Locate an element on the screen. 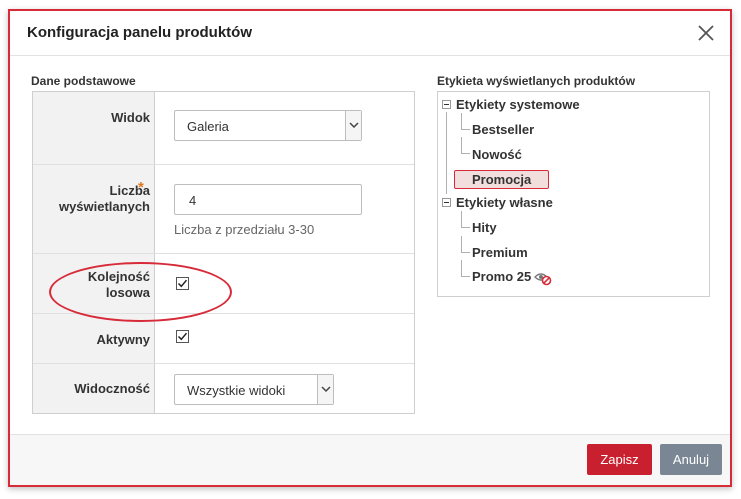 The height and width of the screenshot is (499, 741). form-row-visibility: Widoczność Wszystkie widoki is located at coordinates (223, 389).